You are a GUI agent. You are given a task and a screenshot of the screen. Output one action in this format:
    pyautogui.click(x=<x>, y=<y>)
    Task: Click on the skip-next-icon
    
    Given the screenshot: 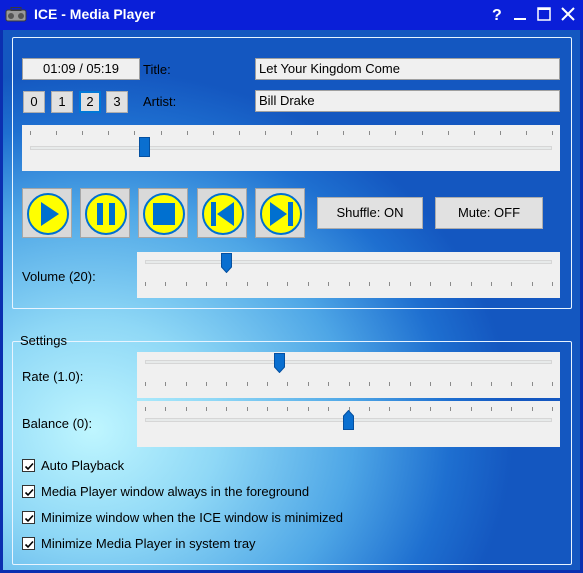 What is the action you would take?
    pyautogui.click(x=281, y=214)
    